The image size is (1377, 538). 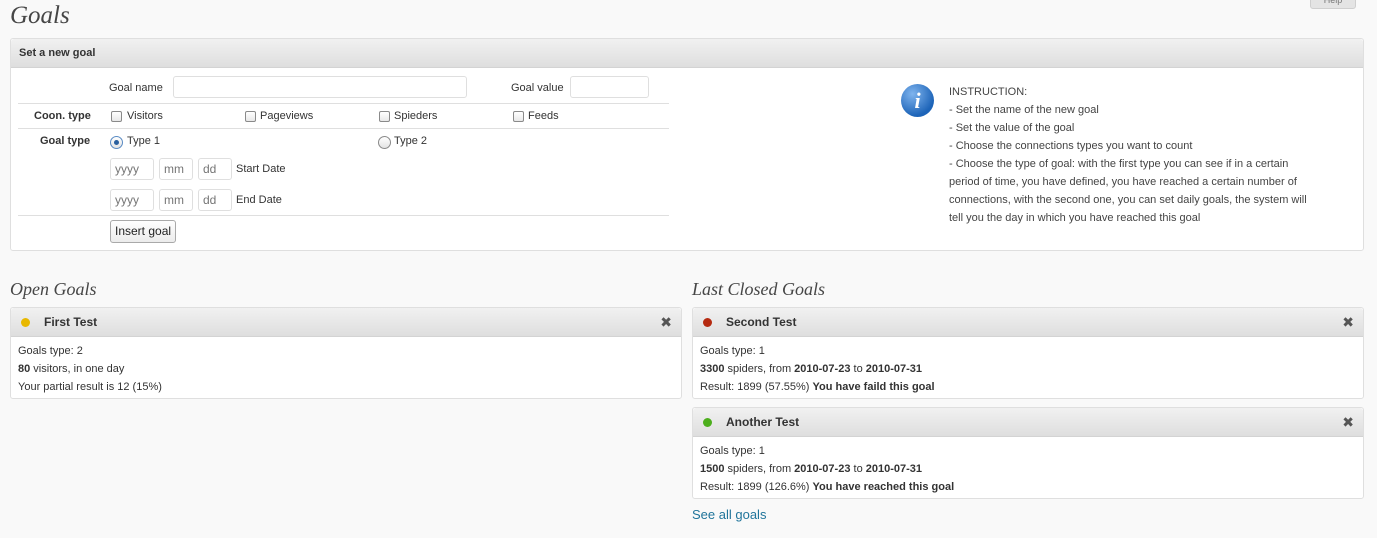 I want to click on goal-name: First Test, so click(x=71, y=322).